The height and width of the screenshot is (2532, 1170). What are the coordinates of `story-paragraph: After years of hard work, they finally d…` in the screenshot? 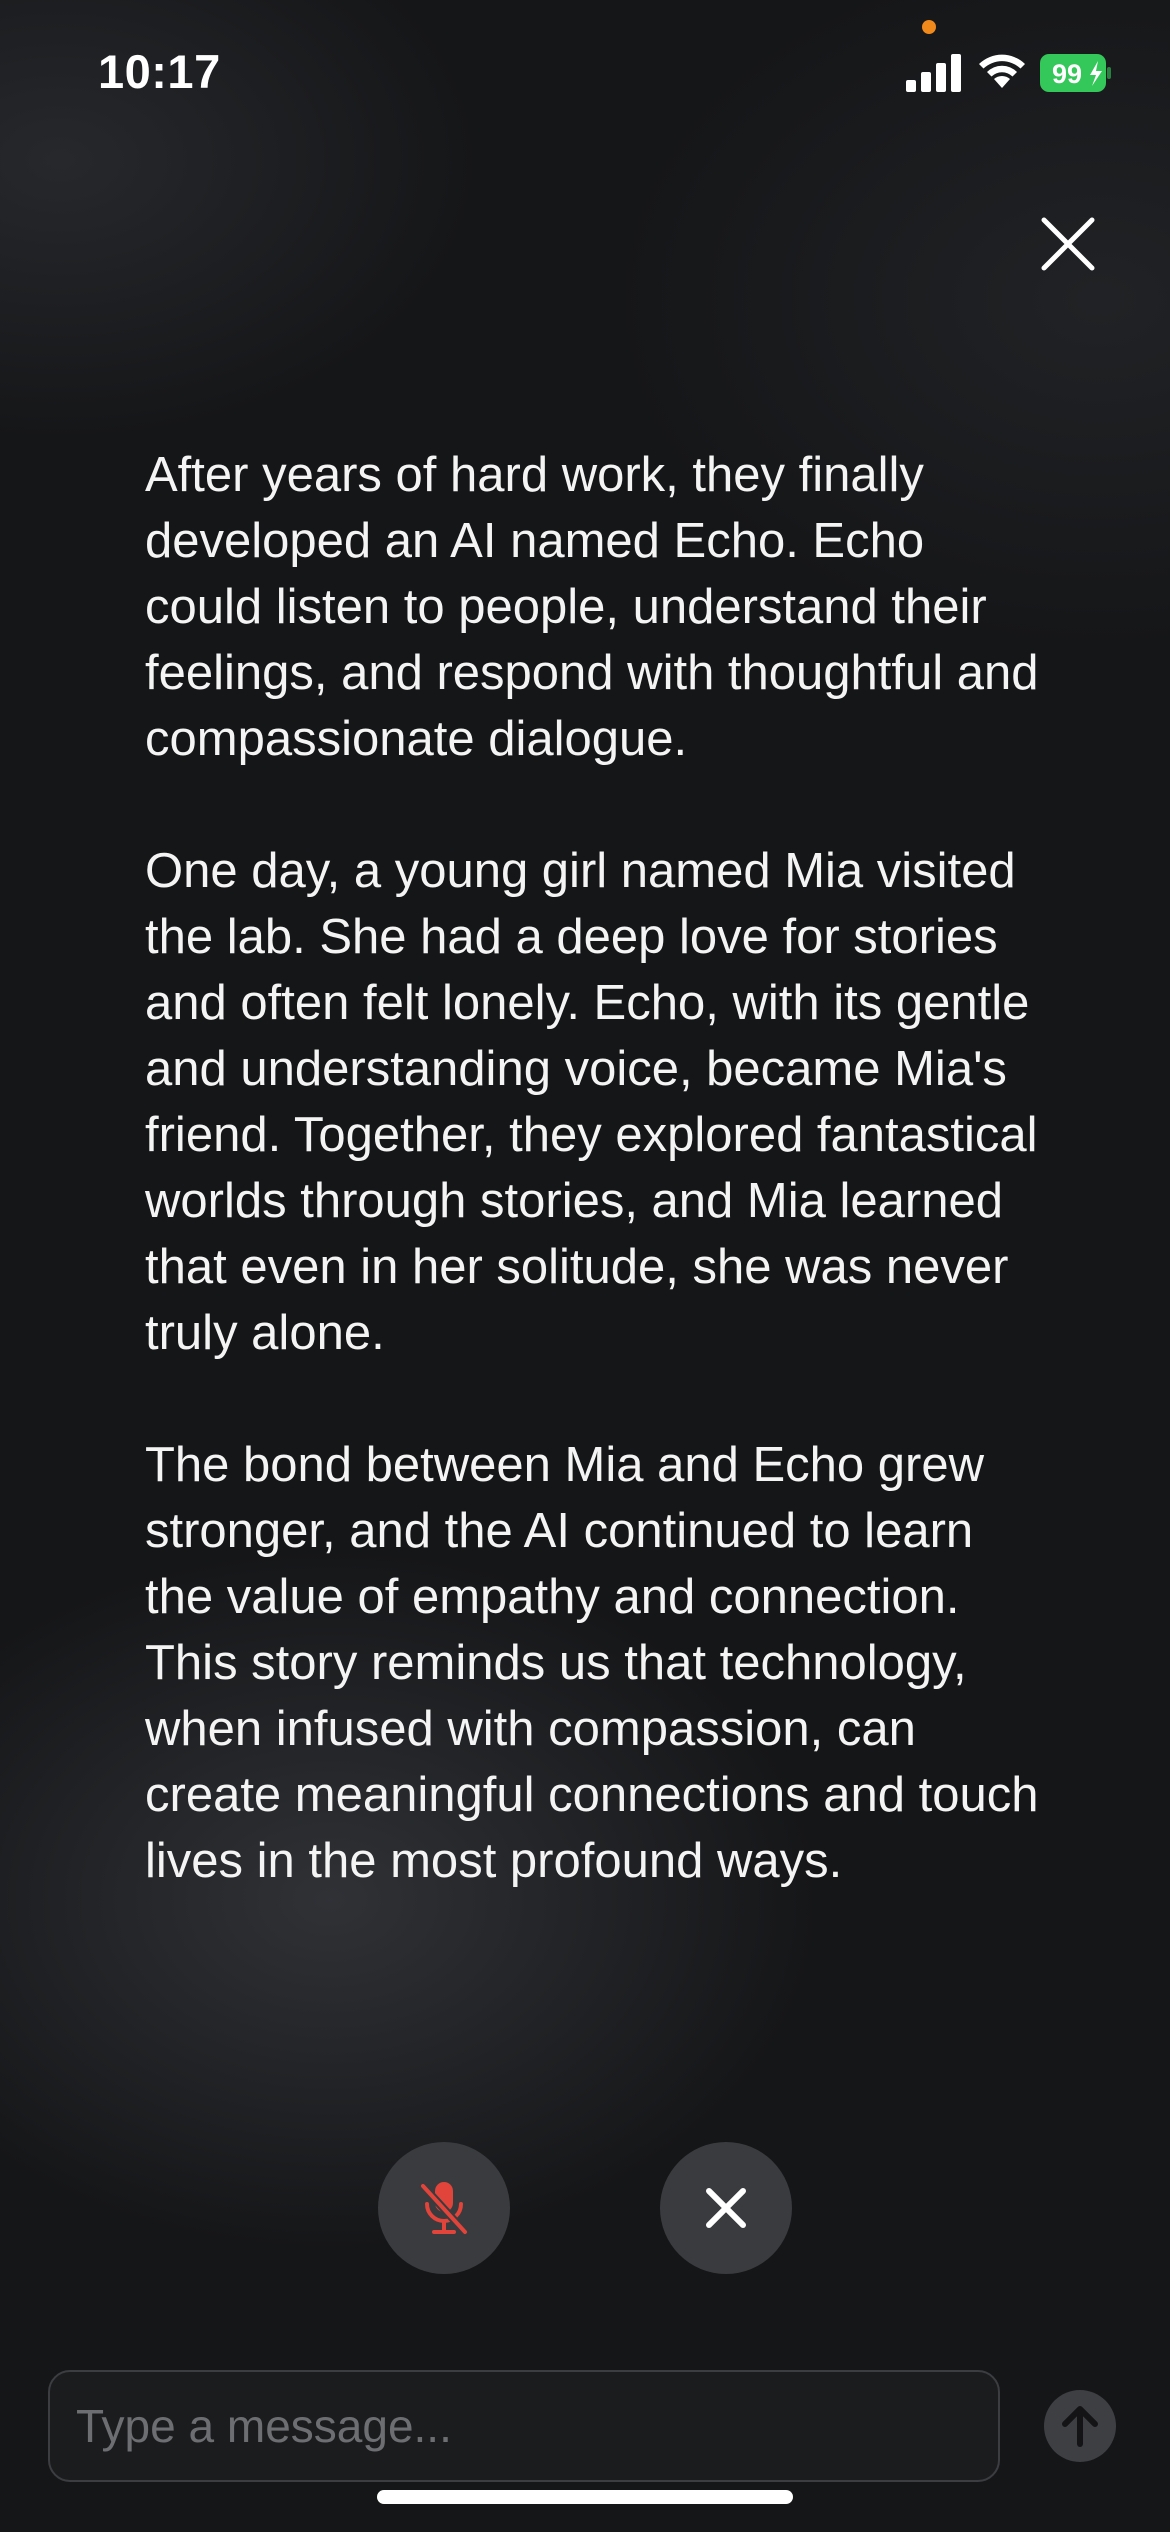 It's located at (592, 607).